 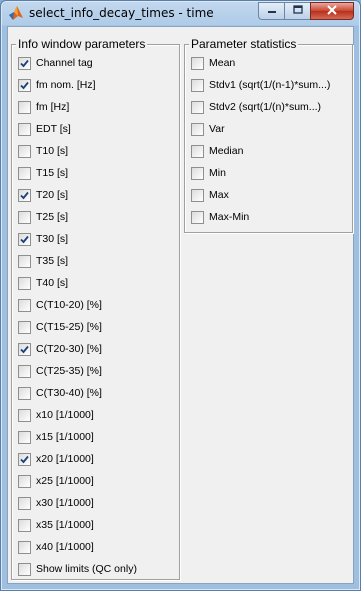 What do you see at coordinates (69, 349) in the screenshot?
I see `checkbox-label: C(T20-30) [%]` at bounding box center [69, 349].